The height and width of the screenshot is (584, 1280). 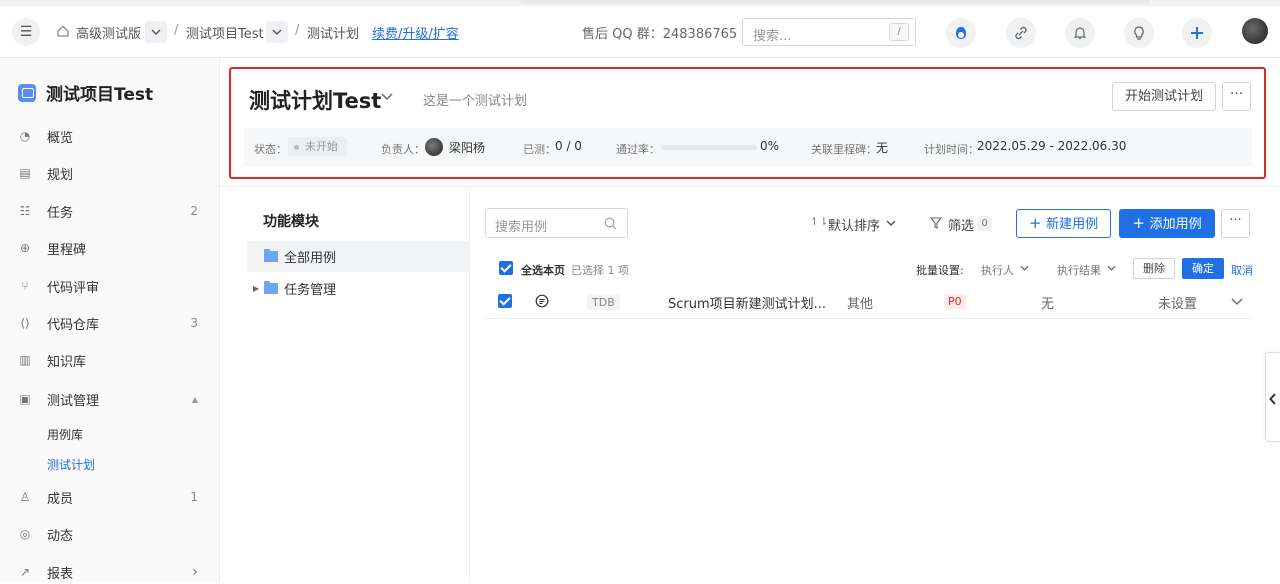 I want to click on sidebar-item-members: ♙ 成员 1, so click(x=110, y=497).